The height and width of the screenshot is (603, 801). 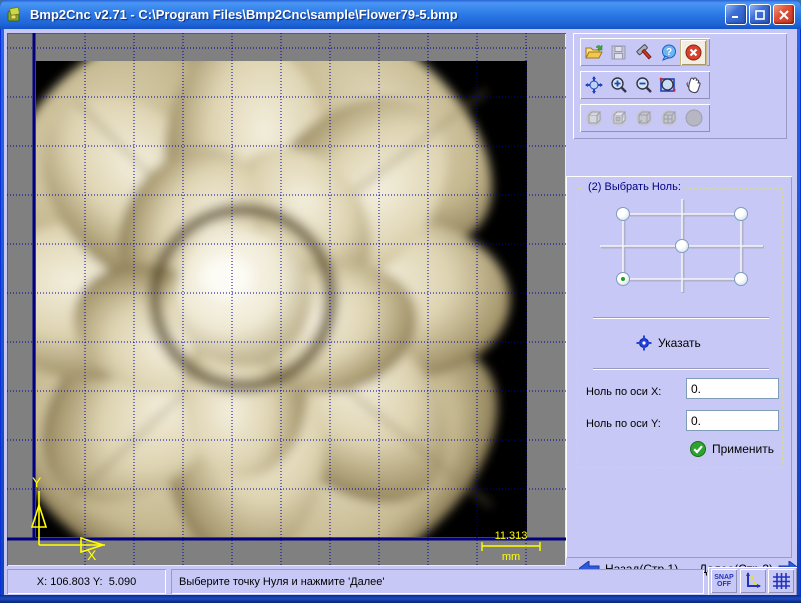 I want to click on zoom-in-icon, so click(x=618, y=85).